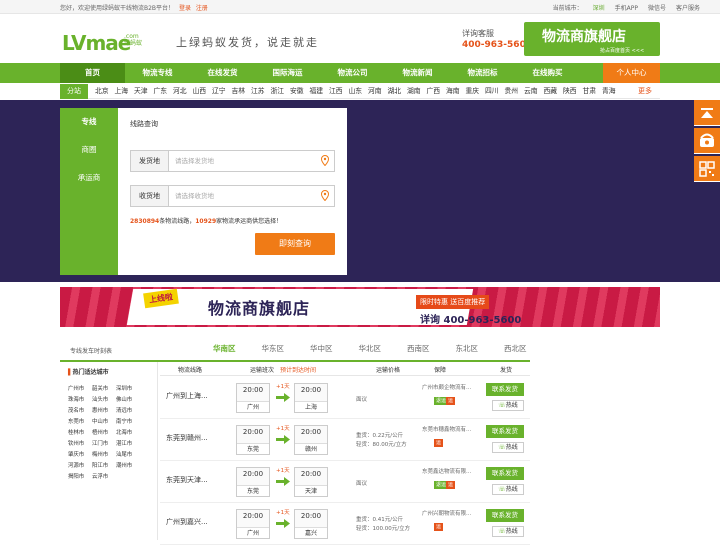 Image resolution: width=720 pixels, height=545 pixels. Describe the element at coordinates (609, 91) in the screenshot. I see `province-link: 青海` at that location.